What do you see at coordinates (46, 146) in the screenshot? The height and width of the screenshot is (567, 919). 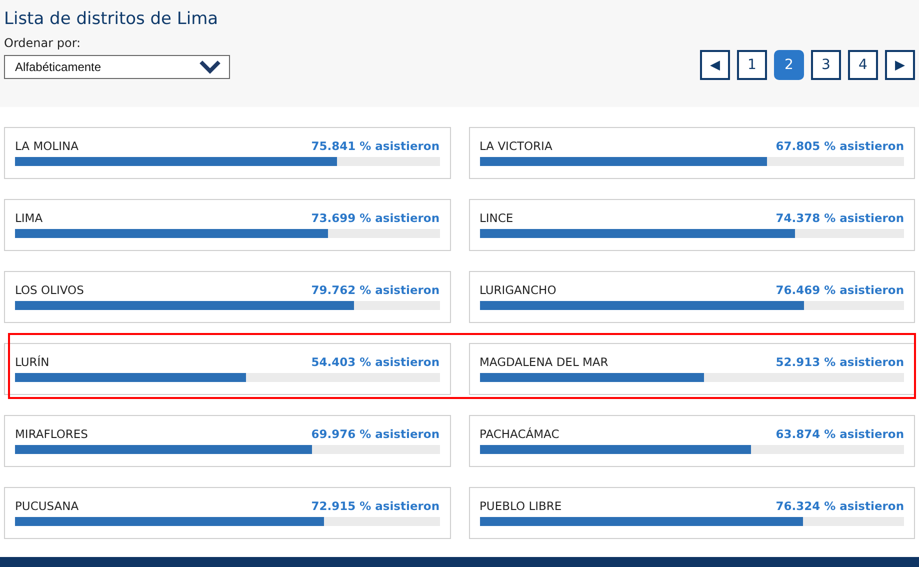 I see `district-name: LA MOLINA` at bounding box center [46, 146].